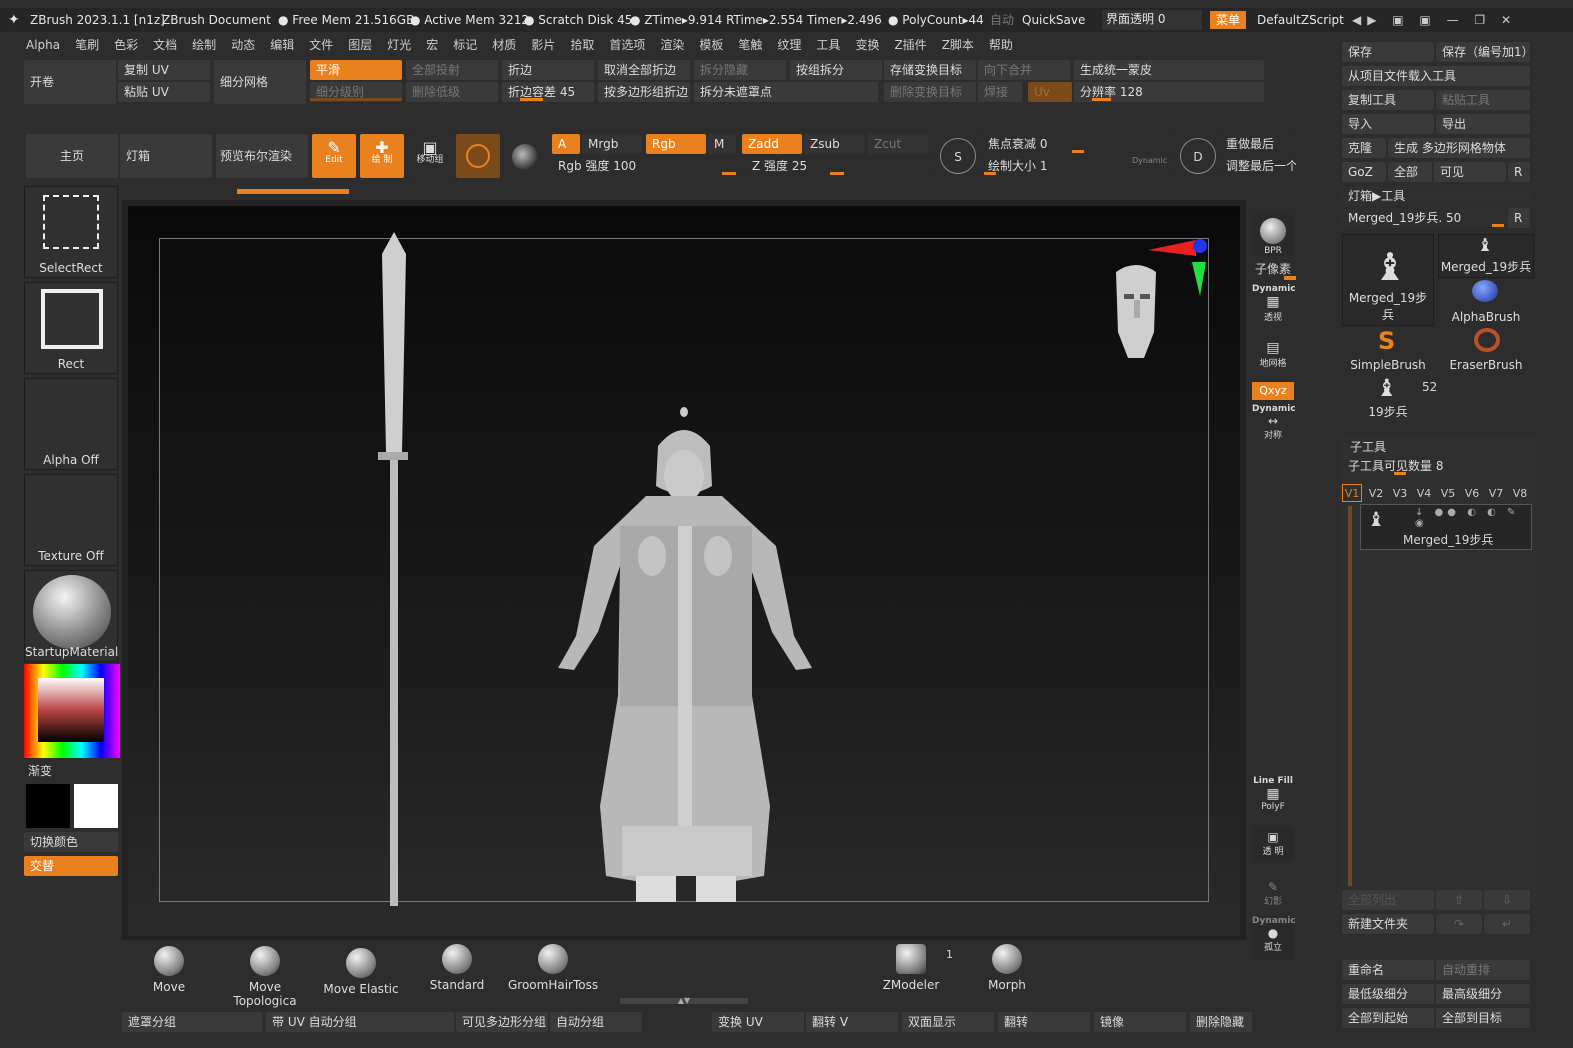  I want to click on material-sphere-button, so click(478, 156).